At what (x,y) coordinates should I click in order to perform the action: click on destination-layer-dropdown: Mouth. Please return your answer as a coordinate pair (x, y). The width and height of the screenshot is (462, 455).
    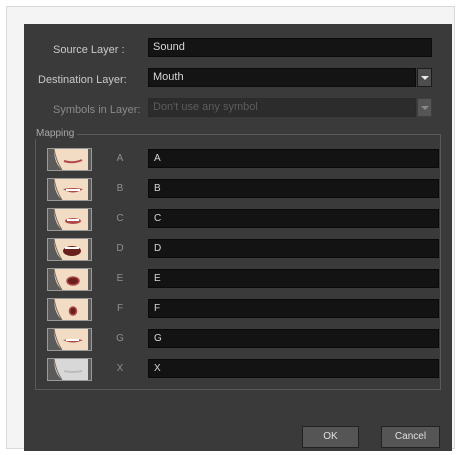
    Looking at the image, I should click on (282, 77).